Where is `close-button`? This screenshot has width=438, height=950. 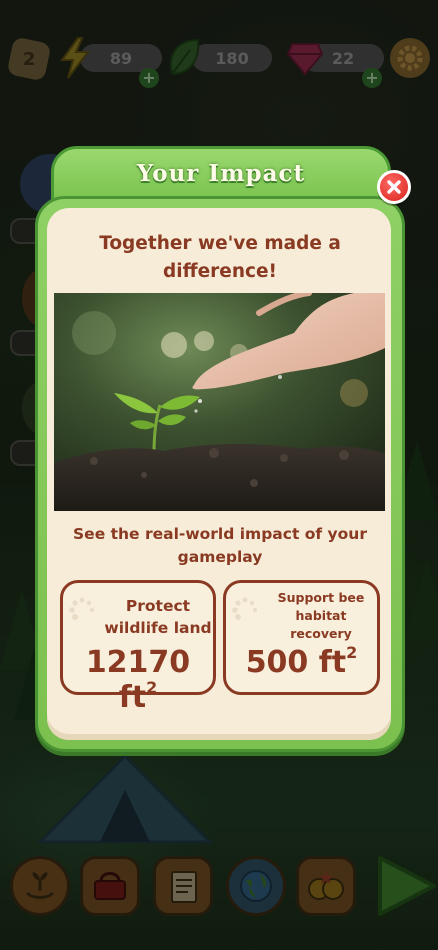 close-button is located at coordinates (394, 187).